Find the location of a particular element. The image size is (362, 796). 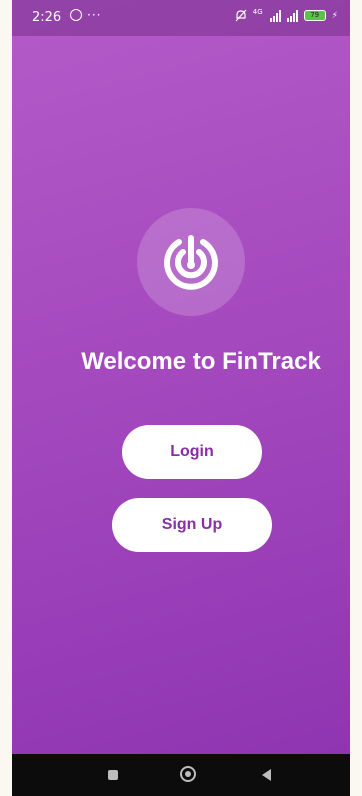

login-button: Login is located at coordinates (192, 452).